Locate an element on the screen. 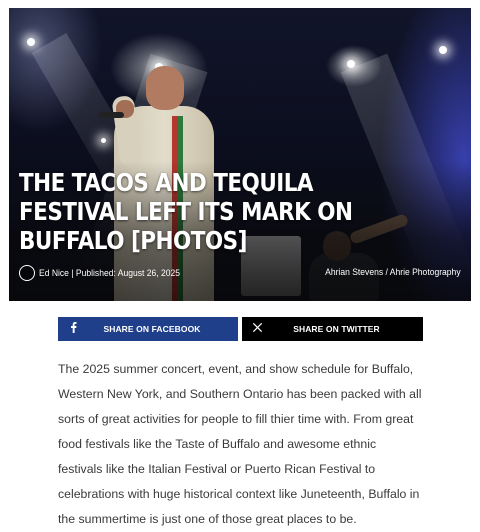 This screenshot has height=532, width=480. share-facebook-label: SHARE ON FACEBOOK is located at coordinates (152, 329).